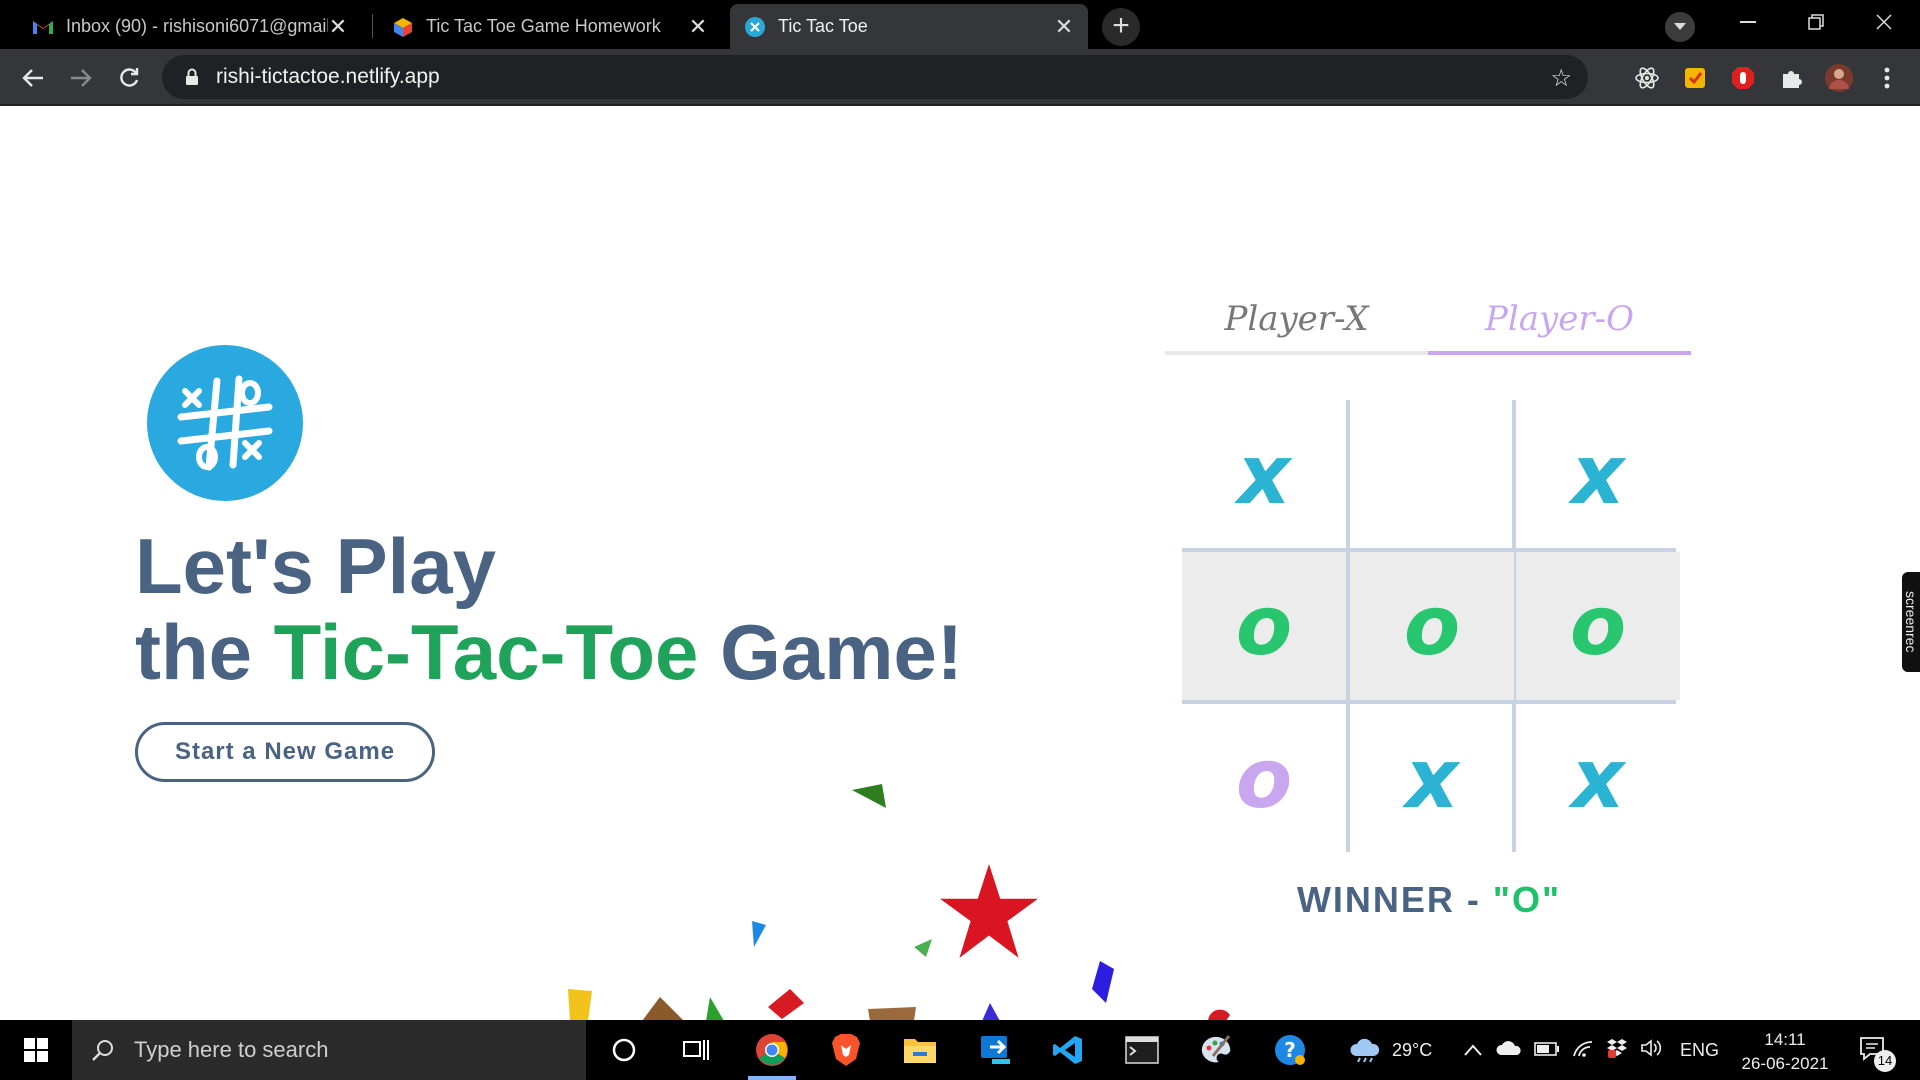  What do you see at coordinates (1748, 22) in the screenshot?
I see `minimize-button` at bounding box center [1748, 22].